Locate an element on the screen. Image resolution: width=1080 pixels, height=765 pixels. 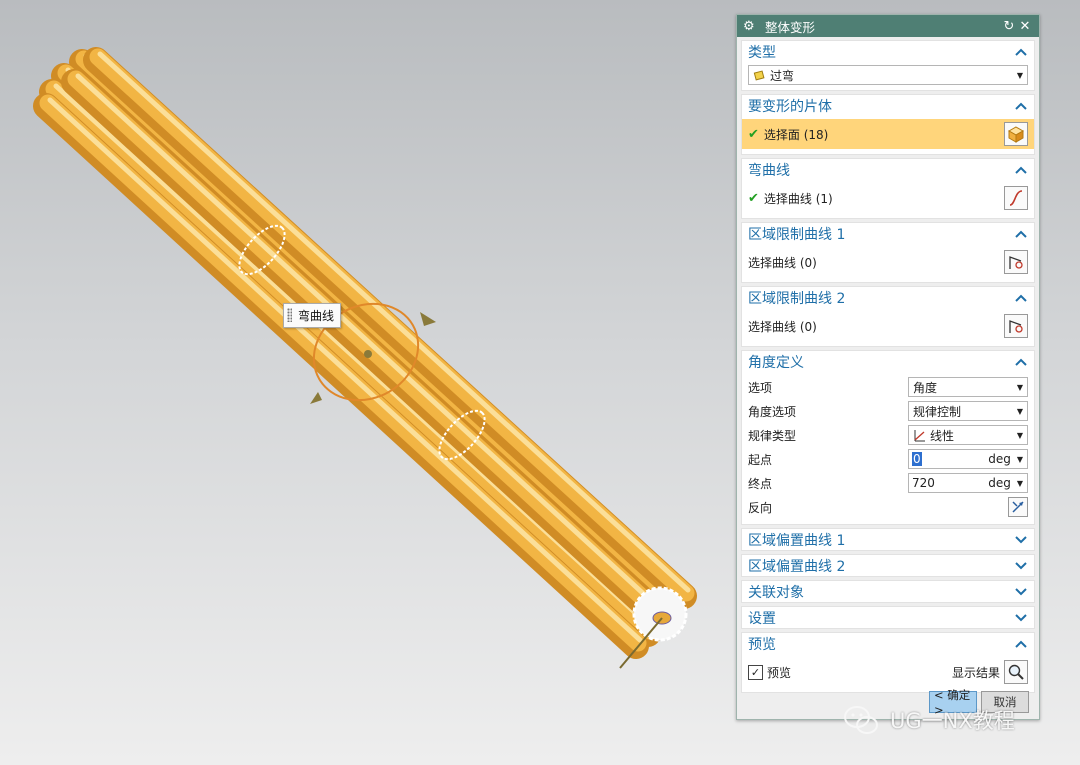
dialog-titlebar: ⚙ 整体变形 ↻ ✕ is located at coordinates (888, 26).